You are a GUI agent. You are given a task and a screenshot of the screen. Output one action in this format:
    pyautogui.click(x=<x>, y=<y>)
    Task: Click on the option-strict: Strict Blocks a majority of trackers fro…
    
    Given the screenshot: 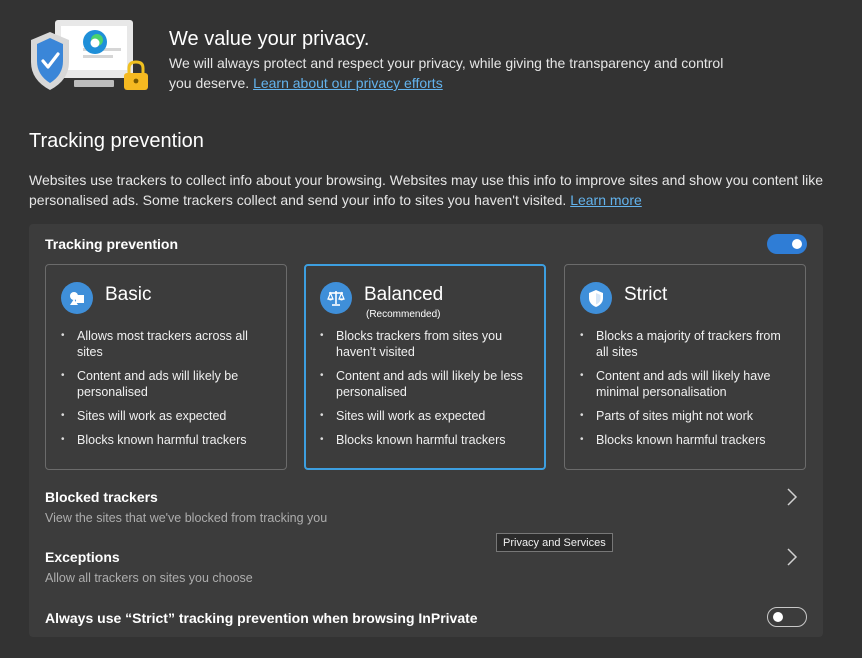 What is the action you would take?
    pyautogui.click(x=685, y=367)
    